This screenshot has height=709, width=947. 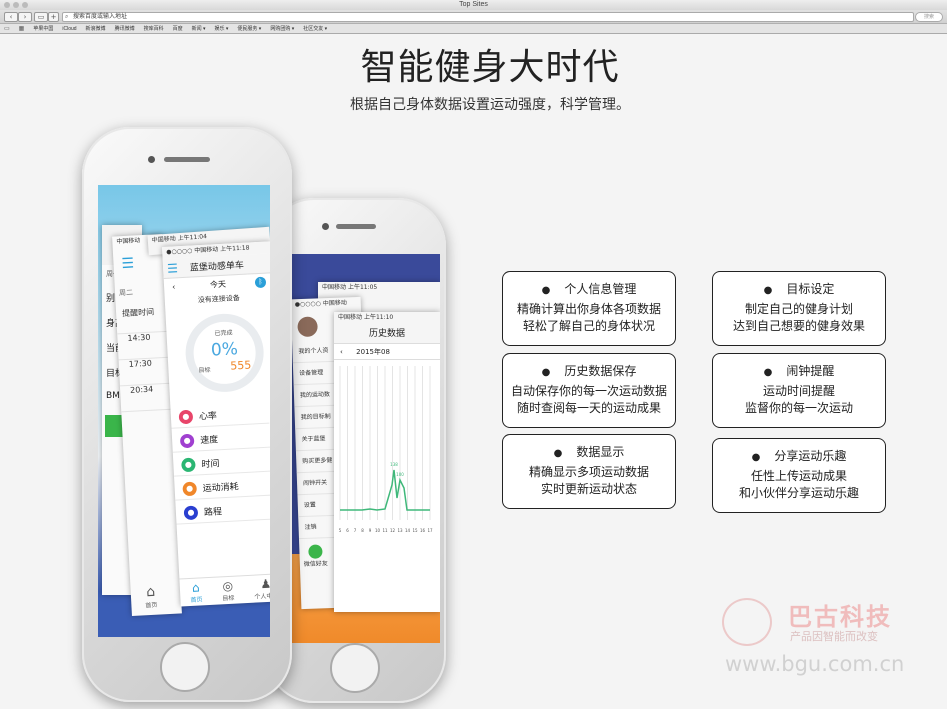 I want to click on feature-line: 精确显示多项运动数据, so click(x=588, y=472).